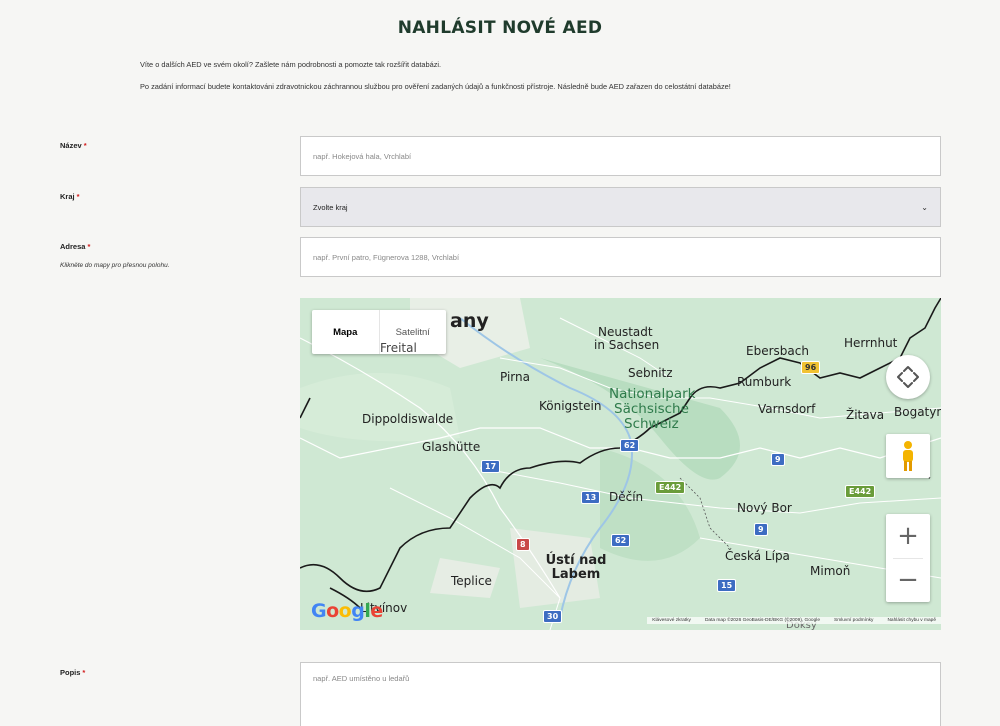  Describe the element at coordinates (917, 412) in the screenshot. I see `map-place-label: Bogatyn` at that location.